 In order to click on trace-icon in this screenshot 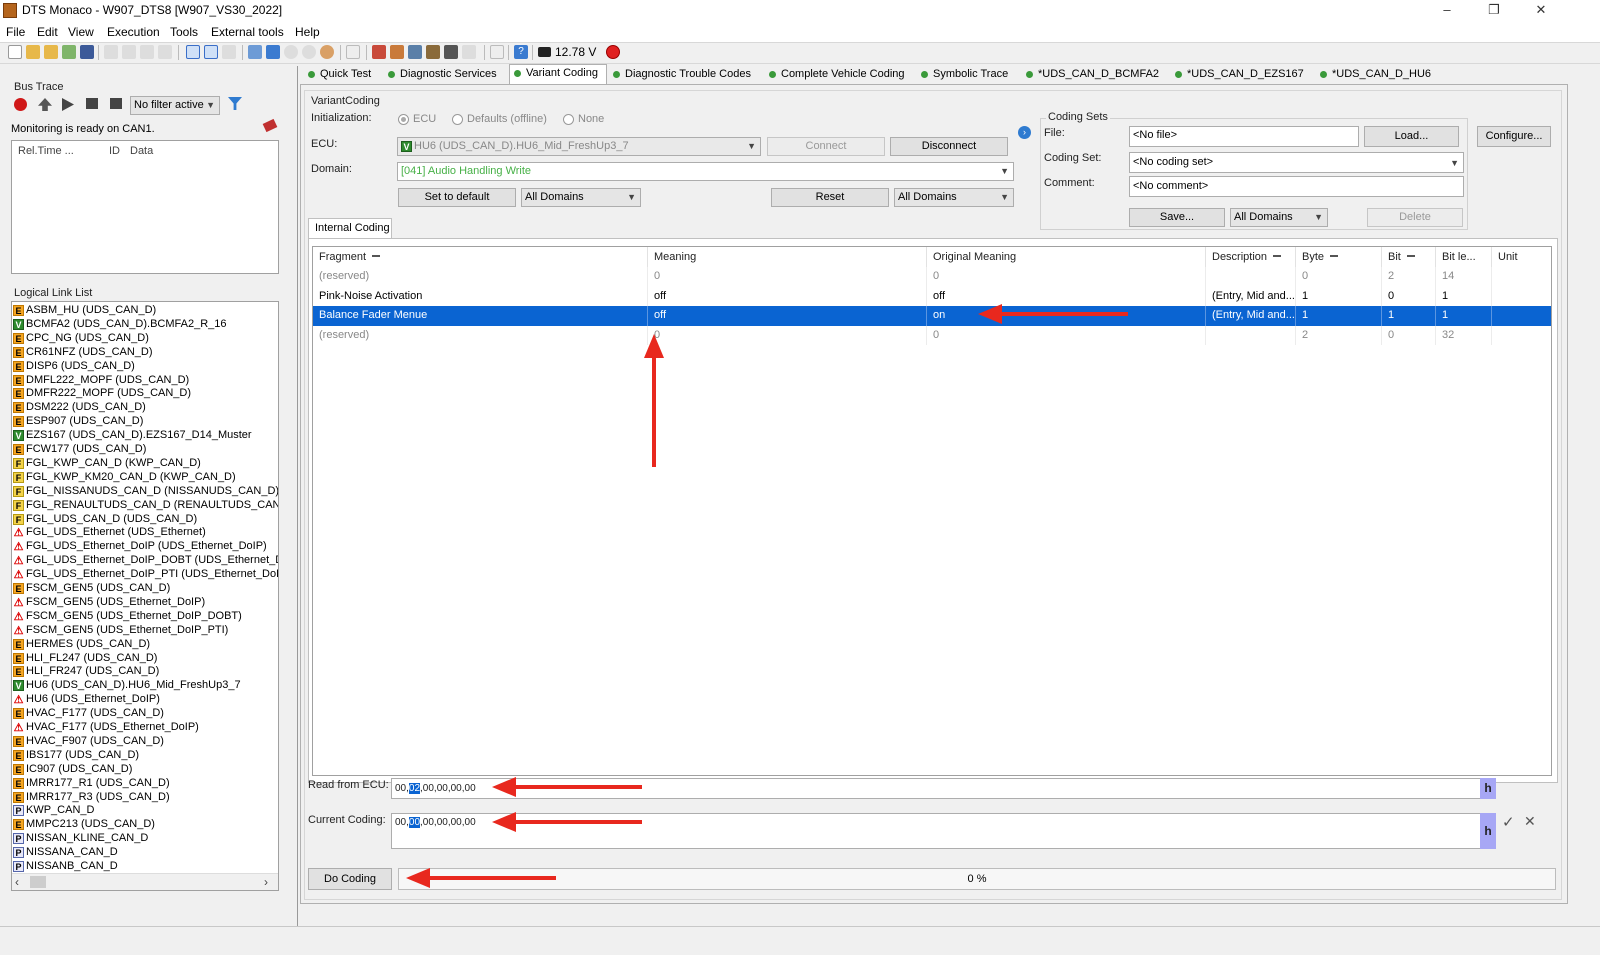, I will do `click(327, 52)`.